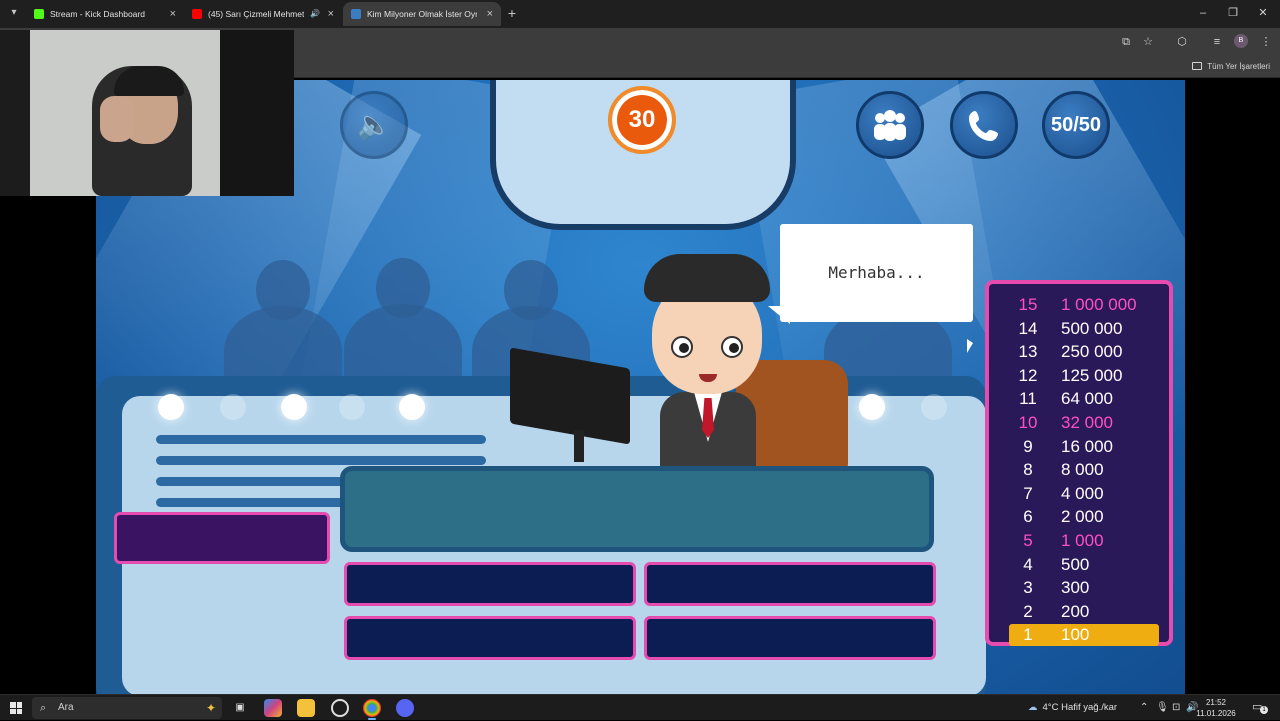 The width and height of the screenshot is (1280, 721). I want to click on minimize-icon: –, so click(1203, 13).